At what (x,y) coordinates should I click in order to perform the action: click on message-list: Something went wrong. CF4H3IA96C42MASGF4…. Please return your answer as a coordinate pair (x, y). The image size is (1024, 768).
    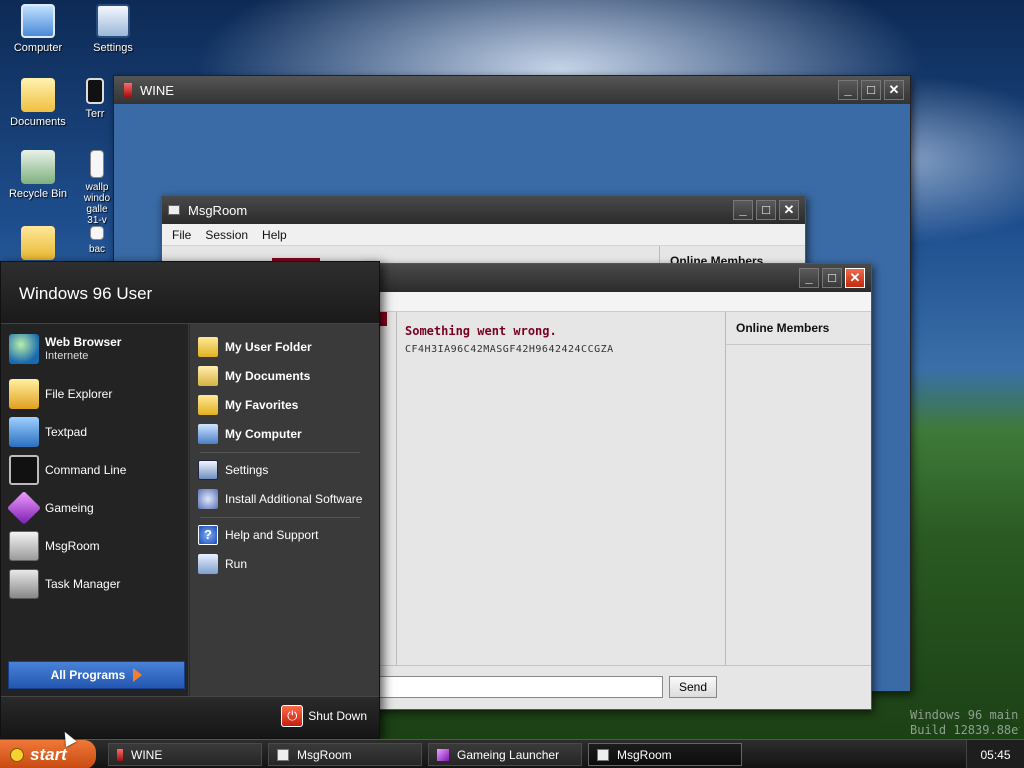
    Looking at the image, I should click on (561, 488).